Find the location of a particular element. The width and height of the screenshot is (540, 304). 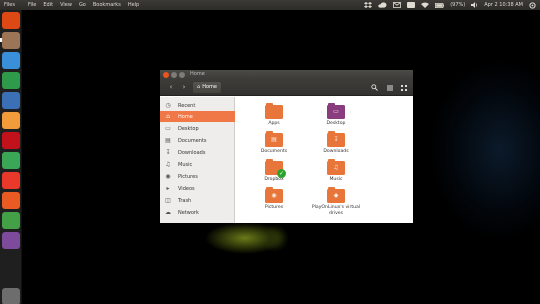

software-center-icon is located at coordinates (11, 120).